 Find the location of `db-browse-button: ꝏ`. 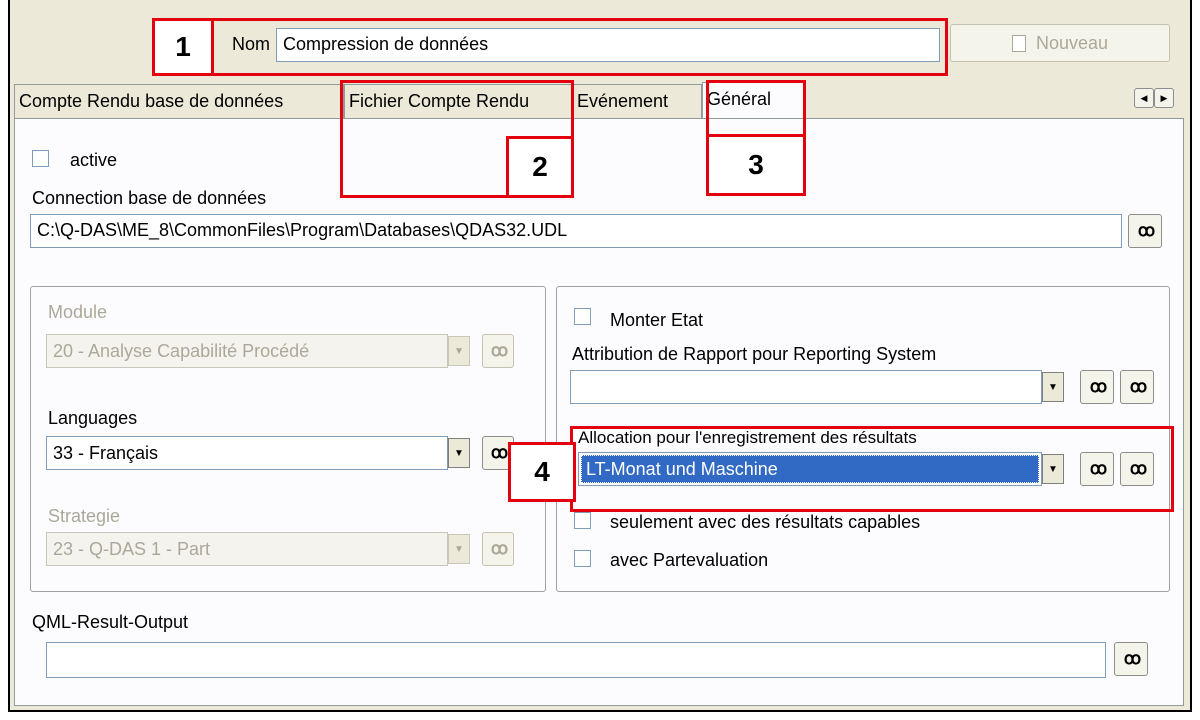

db-browse-button: ꝏ is located at coordinates (1145, 231).